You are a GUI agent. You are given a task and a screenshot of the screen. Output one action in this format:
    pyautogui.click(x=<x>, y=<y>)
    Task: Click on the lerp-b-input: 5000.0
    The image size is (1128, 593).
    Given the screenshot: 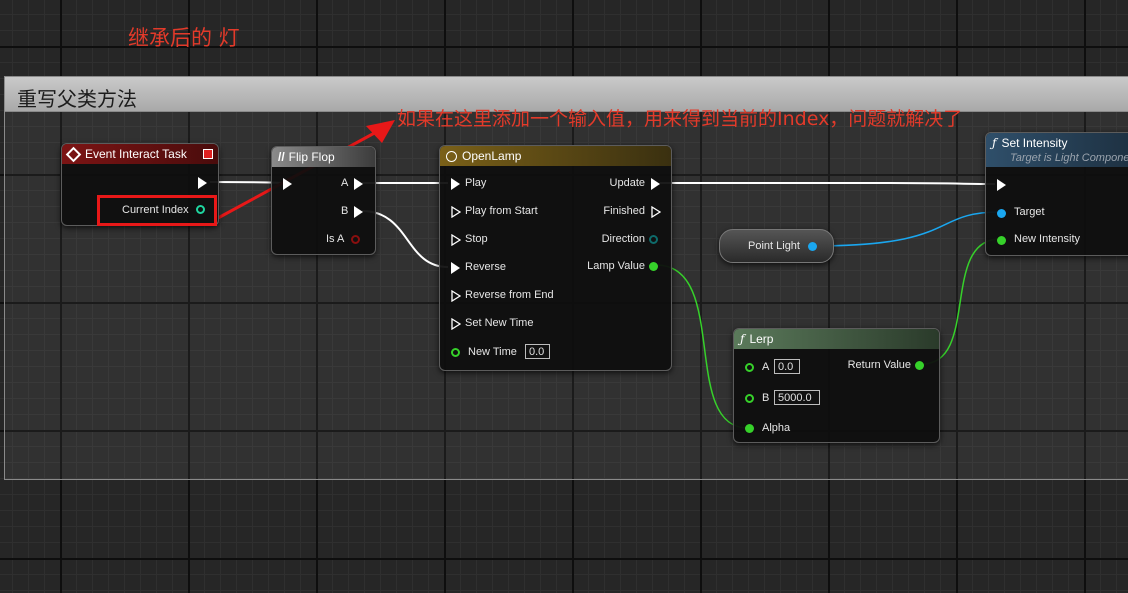 What is the action you would take?
    pyautogui.click(x=797, y=397)
    